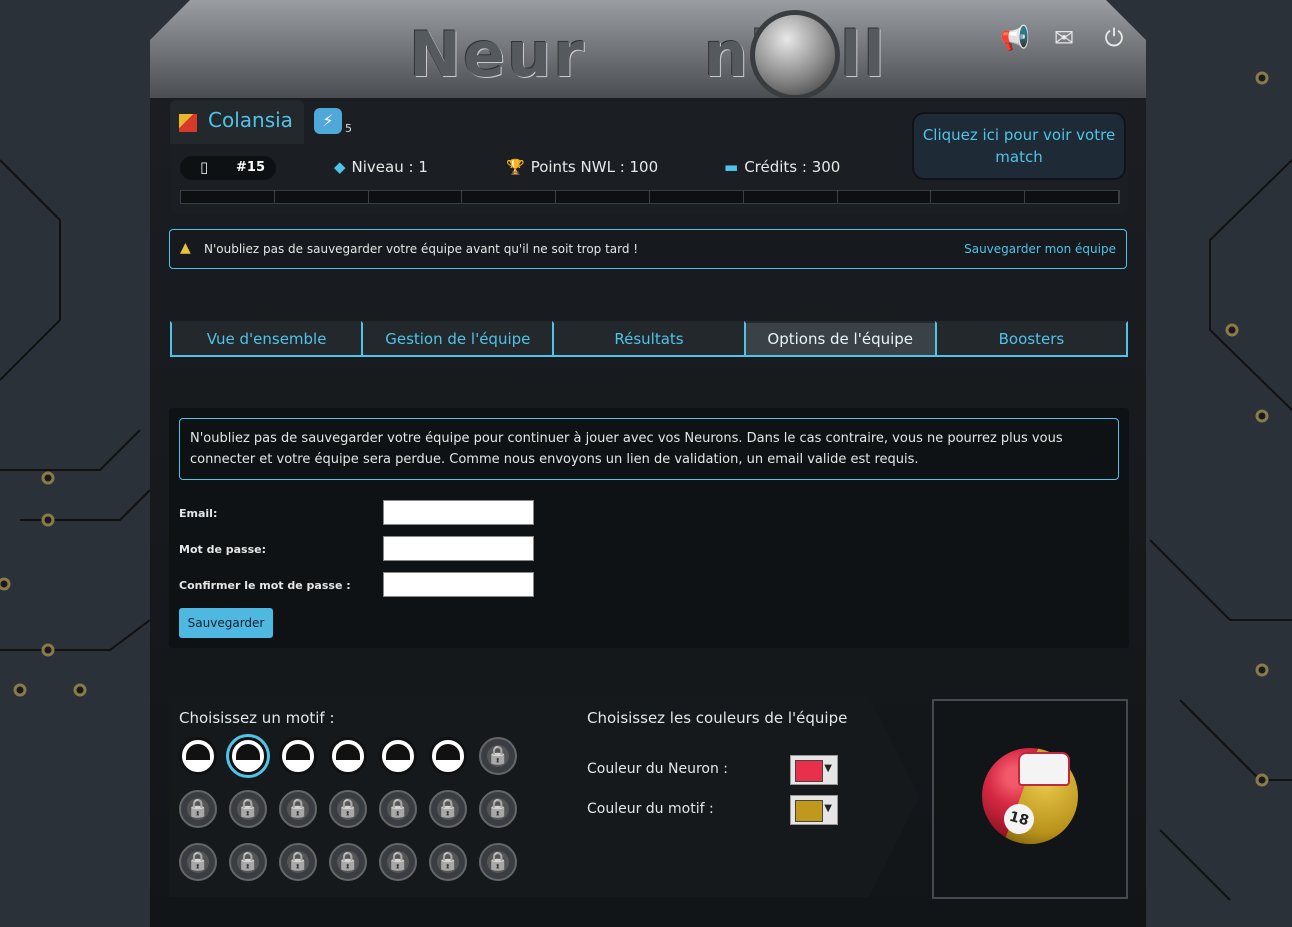 The image size is (1292, 927). Describe the element at coordinates (223, 549) in the screenshot. I see `password-label: Mot de passe:` at that location.